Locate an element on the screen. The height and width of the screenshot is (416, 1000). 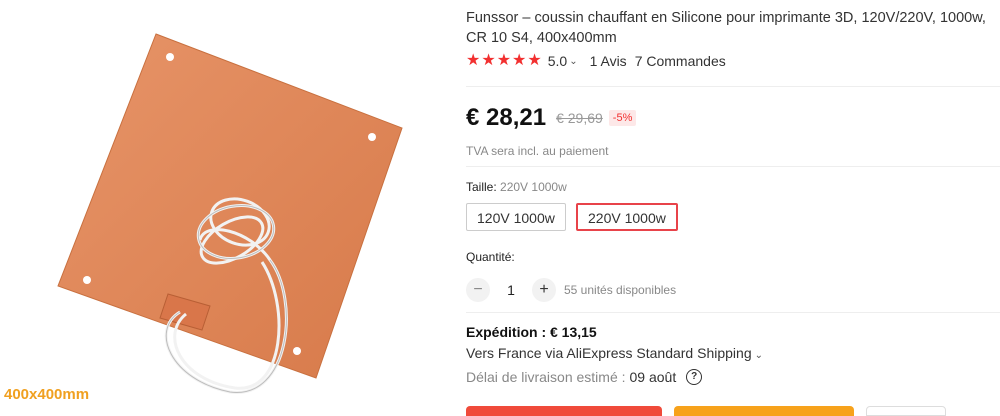
rating-stars: ★ ★ ★ ★ ★ is located at coordinates (504, 61).